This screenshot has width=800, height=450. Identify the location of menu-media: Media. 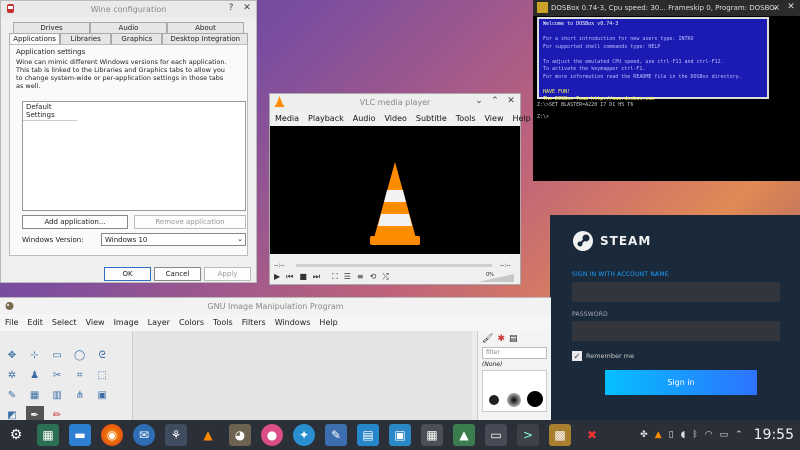
(287, 118).